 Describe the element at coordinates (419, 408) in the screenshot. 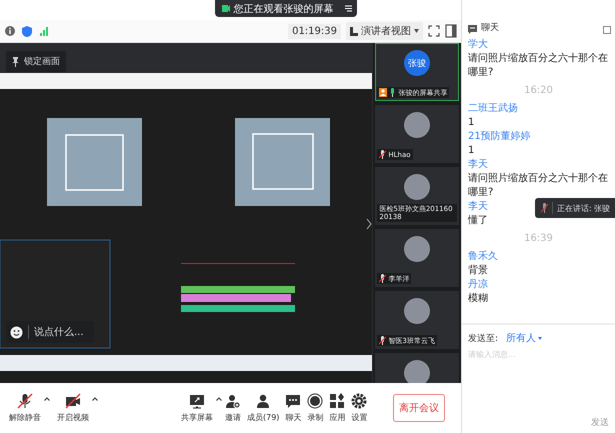

I see `leave-meeting-button: 离开会议` at that location.